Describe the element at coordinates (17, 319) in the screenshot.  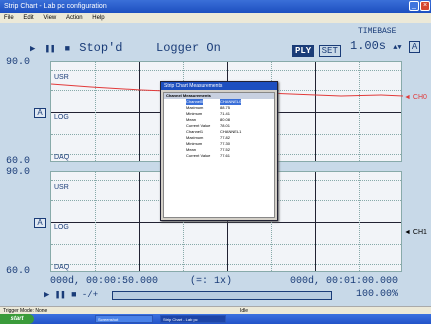
I see `start-button: start` at that location.